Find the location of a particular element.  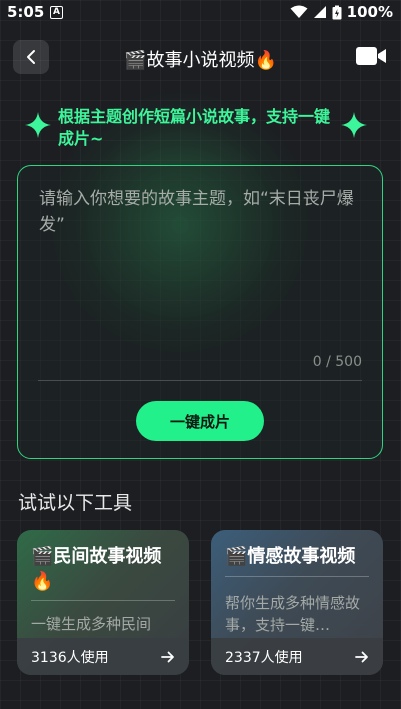

status-right-group: 100% is located at coordinates (341, 12).